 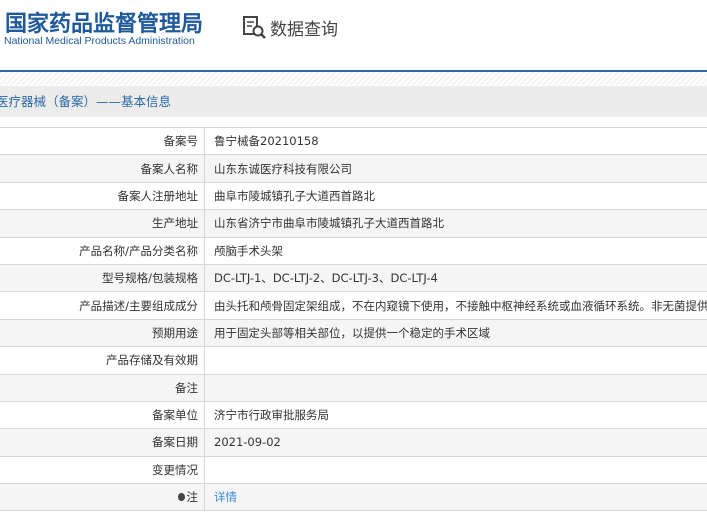 I want to click on table-row: 生产地址 山东省济宁市曲阜市陵城镇孔子大道西首路北, so click(x=353, y=223).